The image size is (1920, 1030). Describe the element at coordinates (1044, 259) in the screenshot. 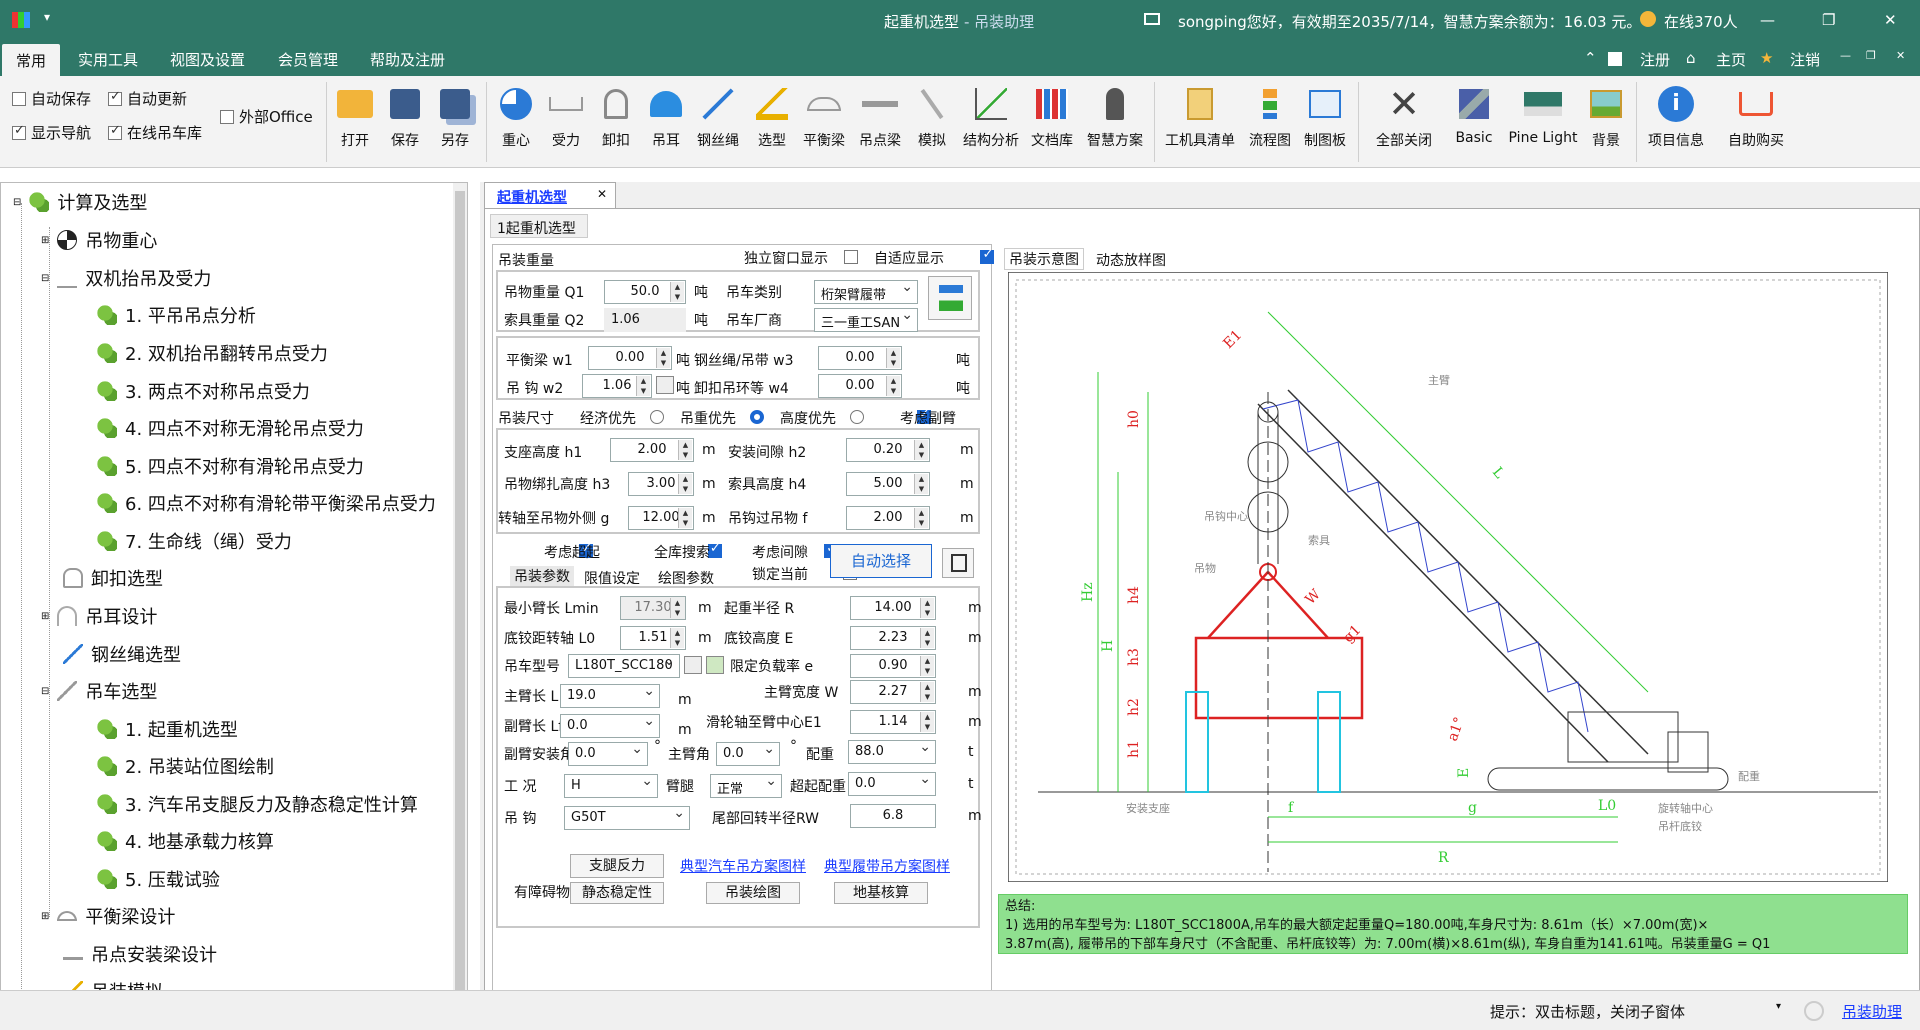

I see `tab-lift-schematic: 吊装示意图` at that location.